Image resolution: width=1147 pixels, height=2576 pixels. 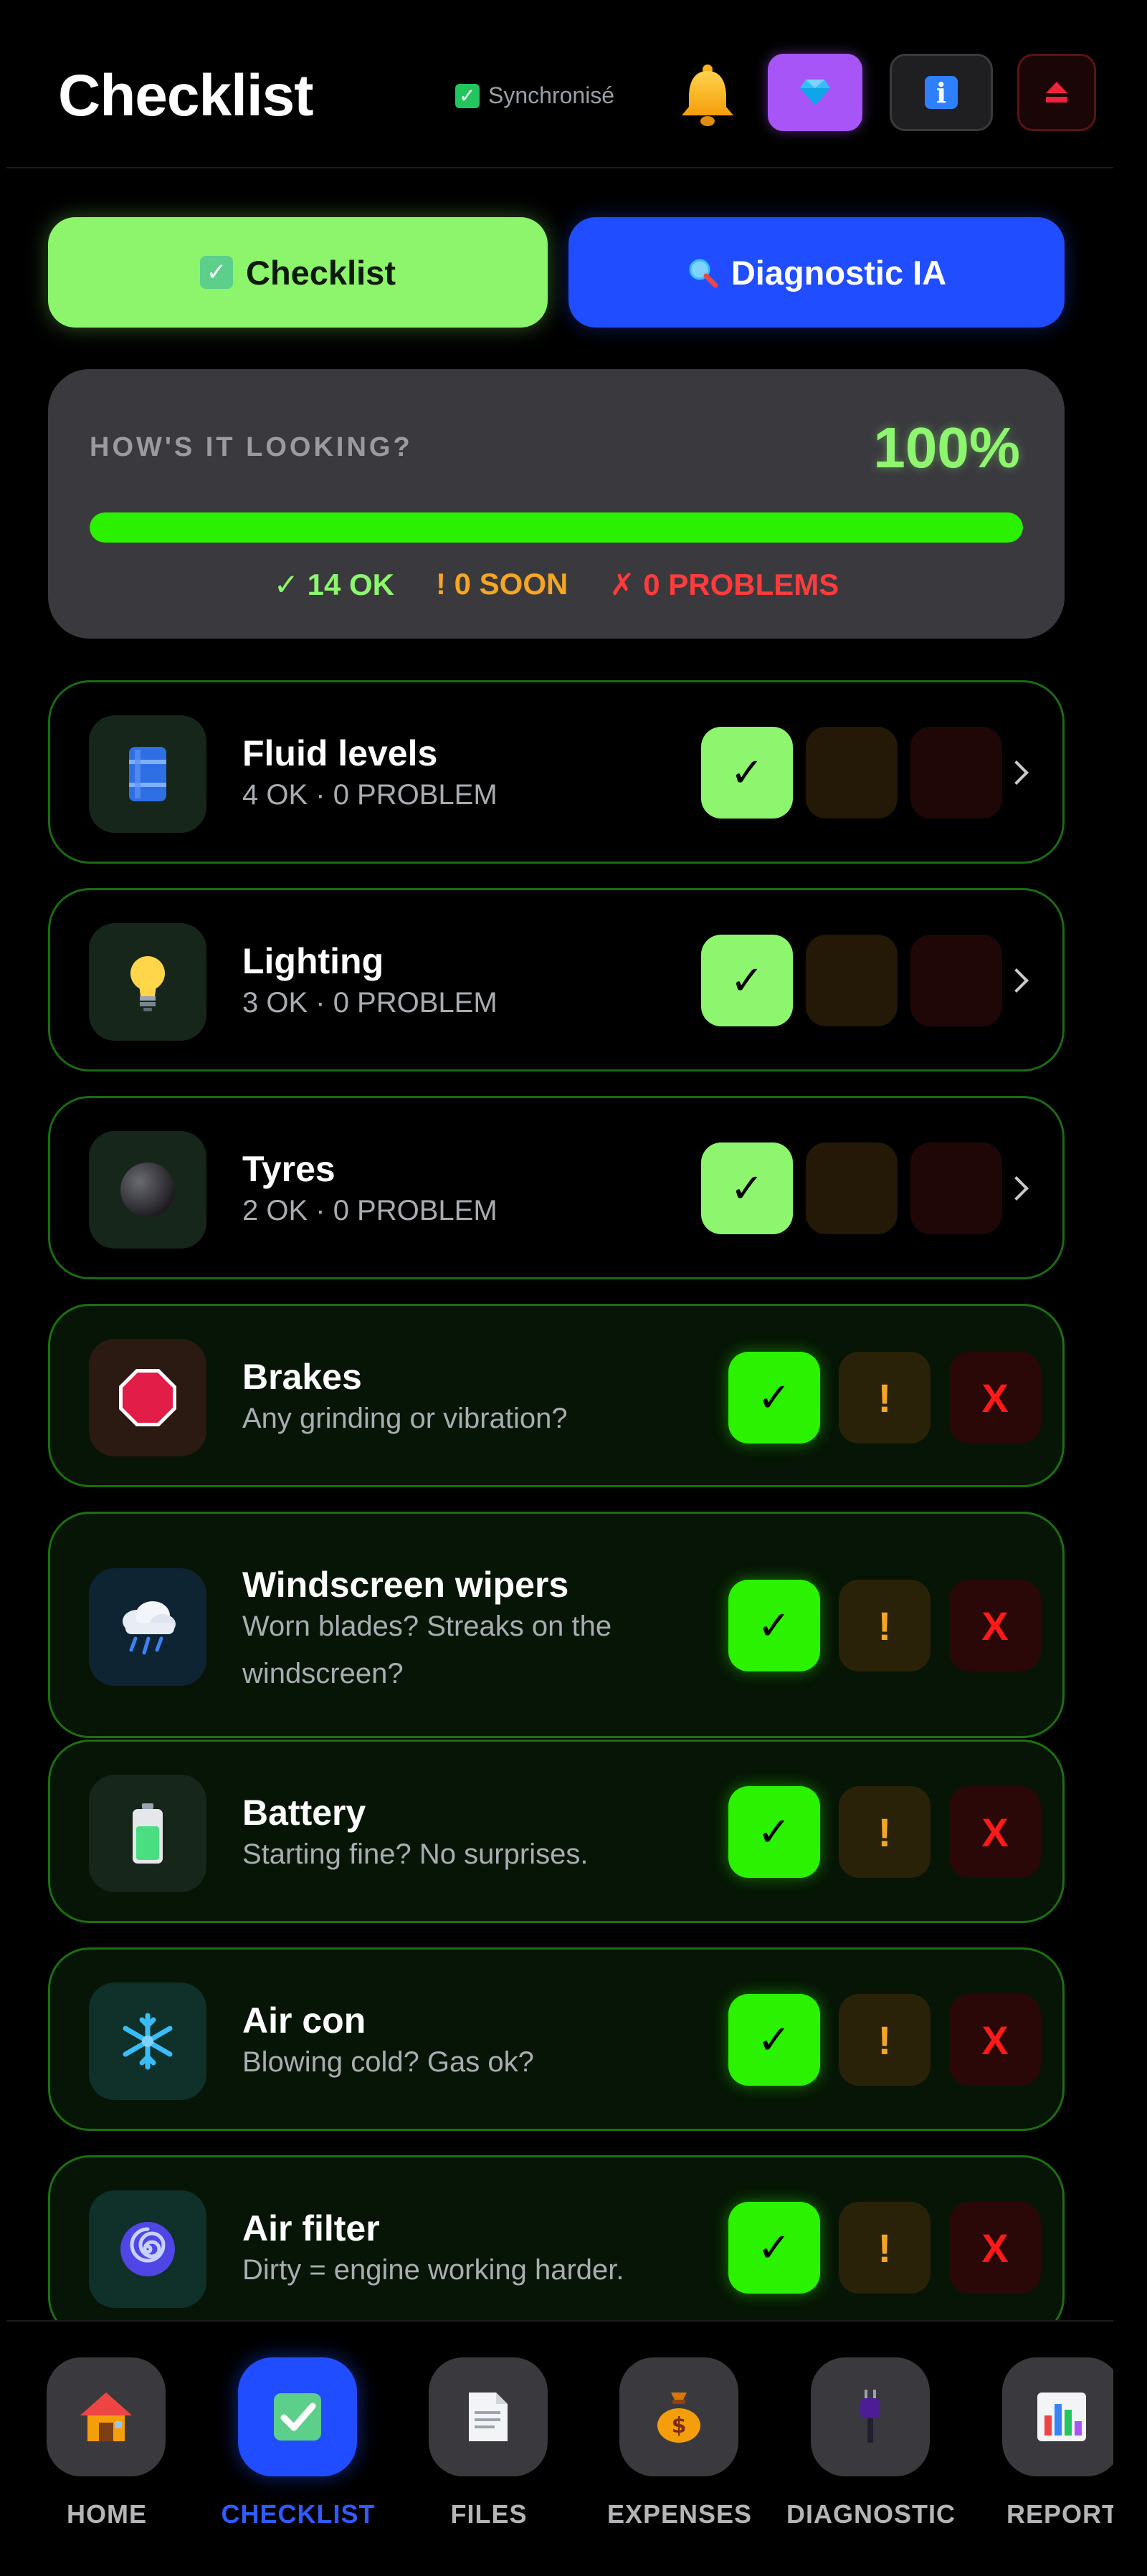 What do you see at coordinates (311, 2228) in the screenshot?
I see `item-title: Air filter` at bounding box center [311, 2228].